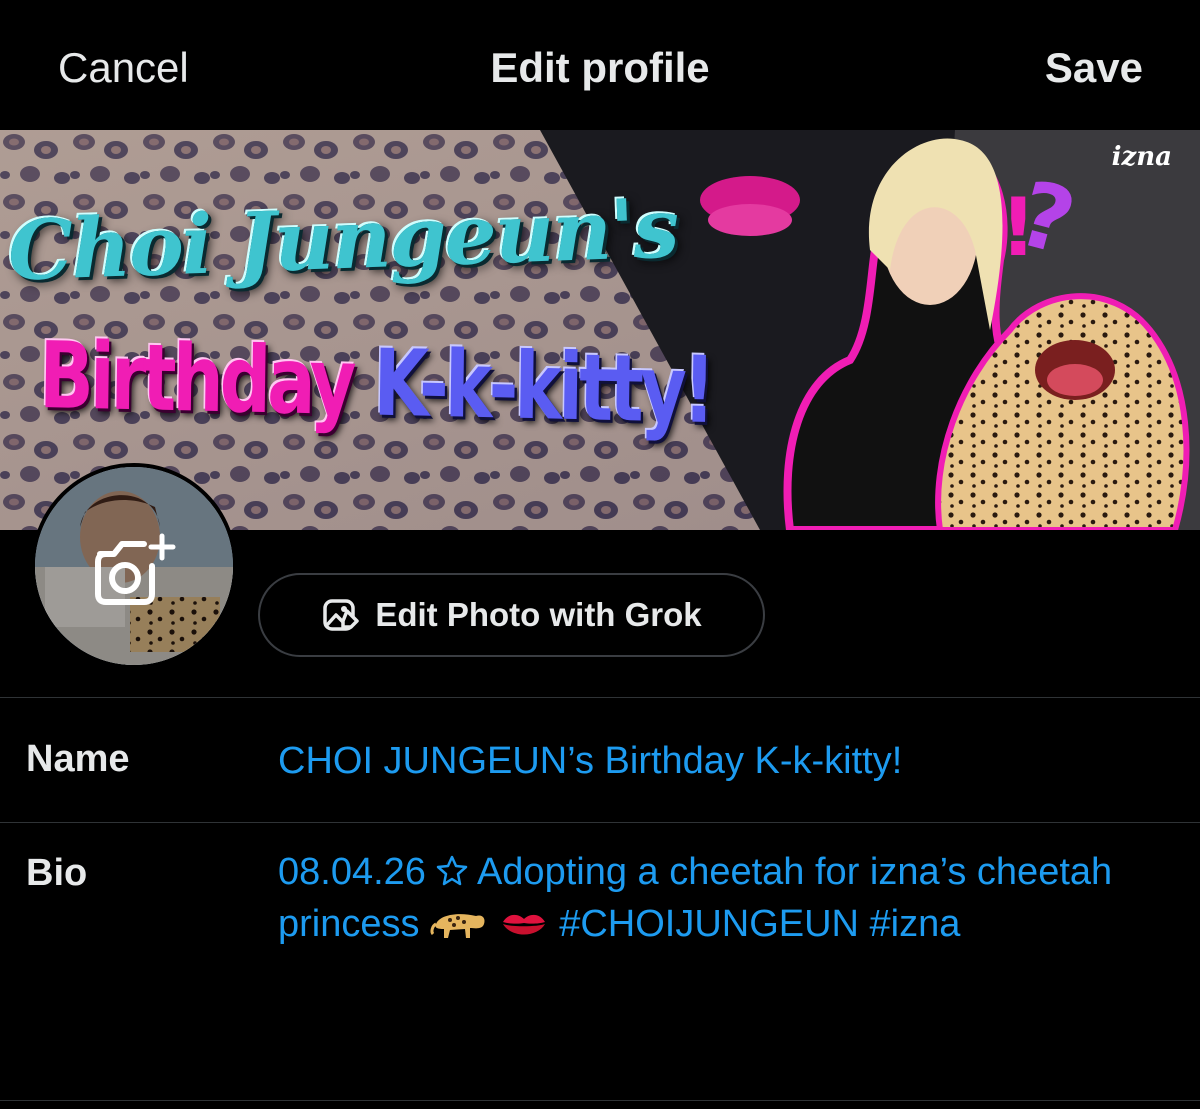  What do you see at coordinates (78, 759) in the screenshot?
I see `name-field-label: Name` at bounding box center [78, 759].